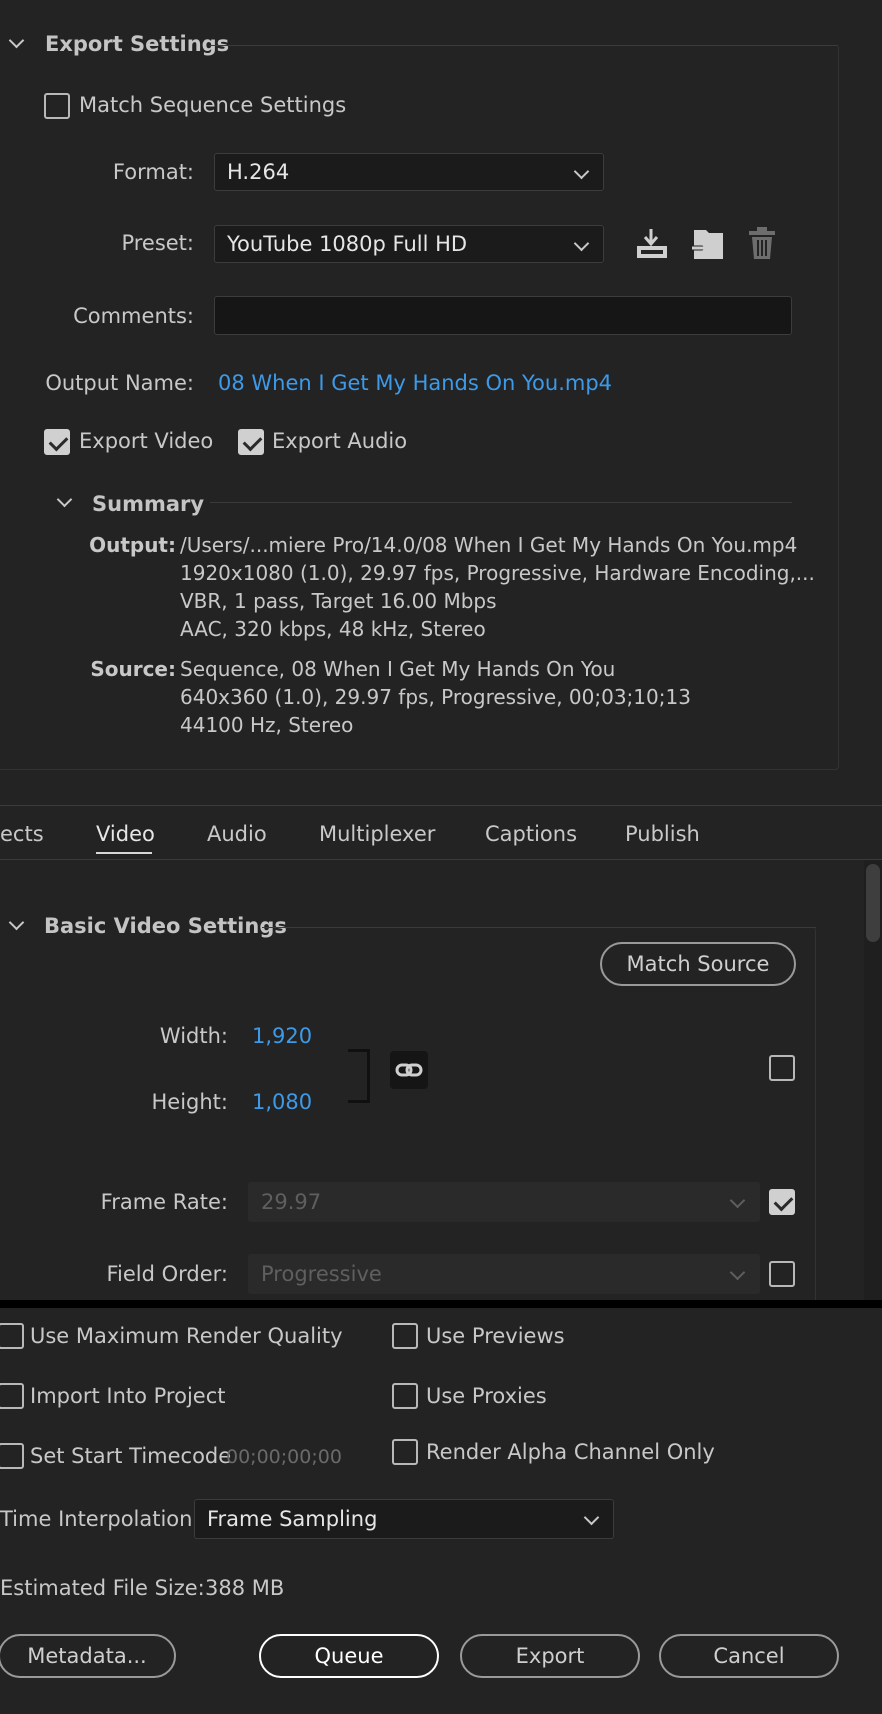 The width and height of the screenshot is (882, 1714). What do you see at coordinates (333, 629) in the screenshot?
I see `summary-output-line: AAC, 320 kbps, 48 kHz, Stereo` at bounding box center [333, 629].